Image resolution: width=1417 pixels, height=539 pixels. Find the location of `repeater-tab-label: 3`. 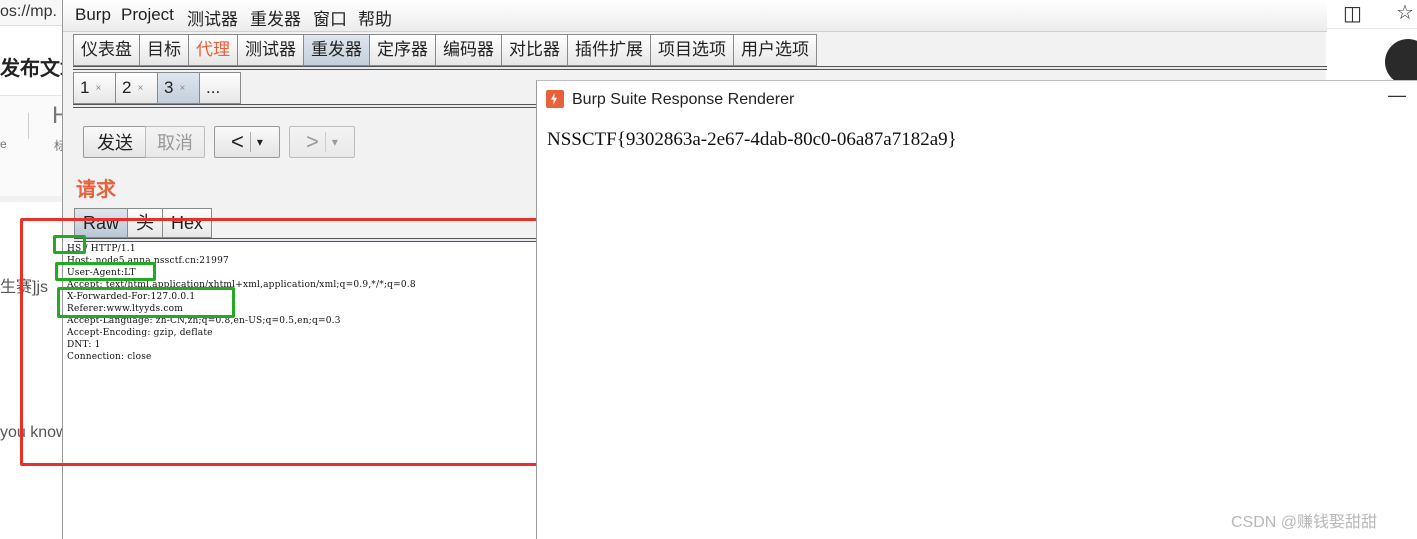

repeater-tab-label: 3 is located at coordinates (169, 87).